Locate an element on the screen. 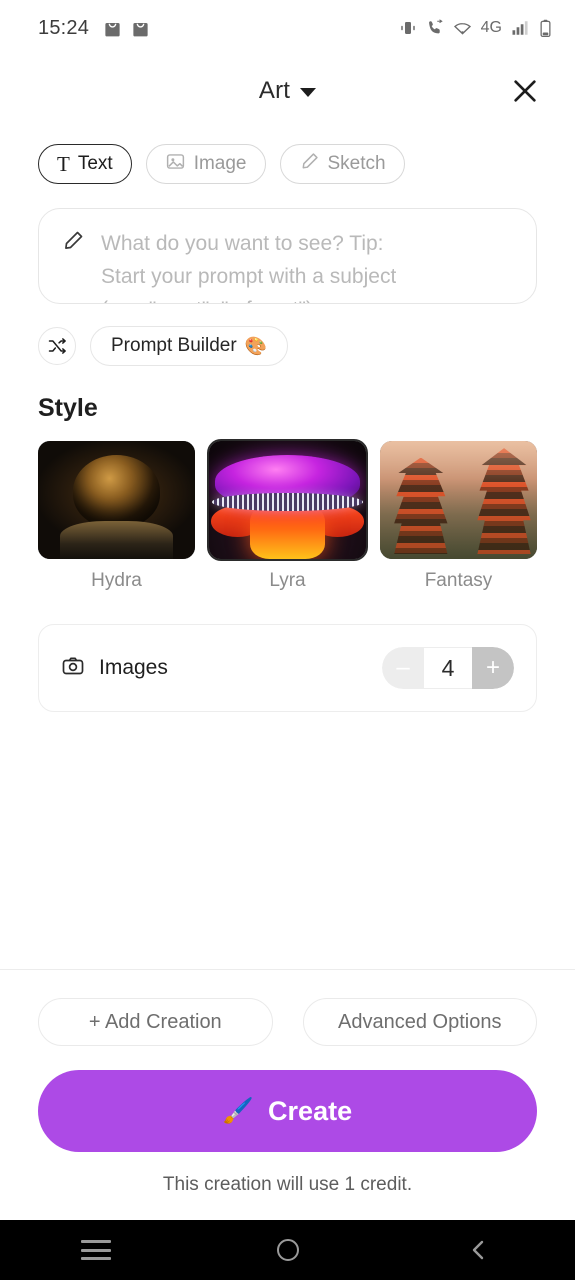  status-bar: 15:24 4G is located at coordinates (287, 28).